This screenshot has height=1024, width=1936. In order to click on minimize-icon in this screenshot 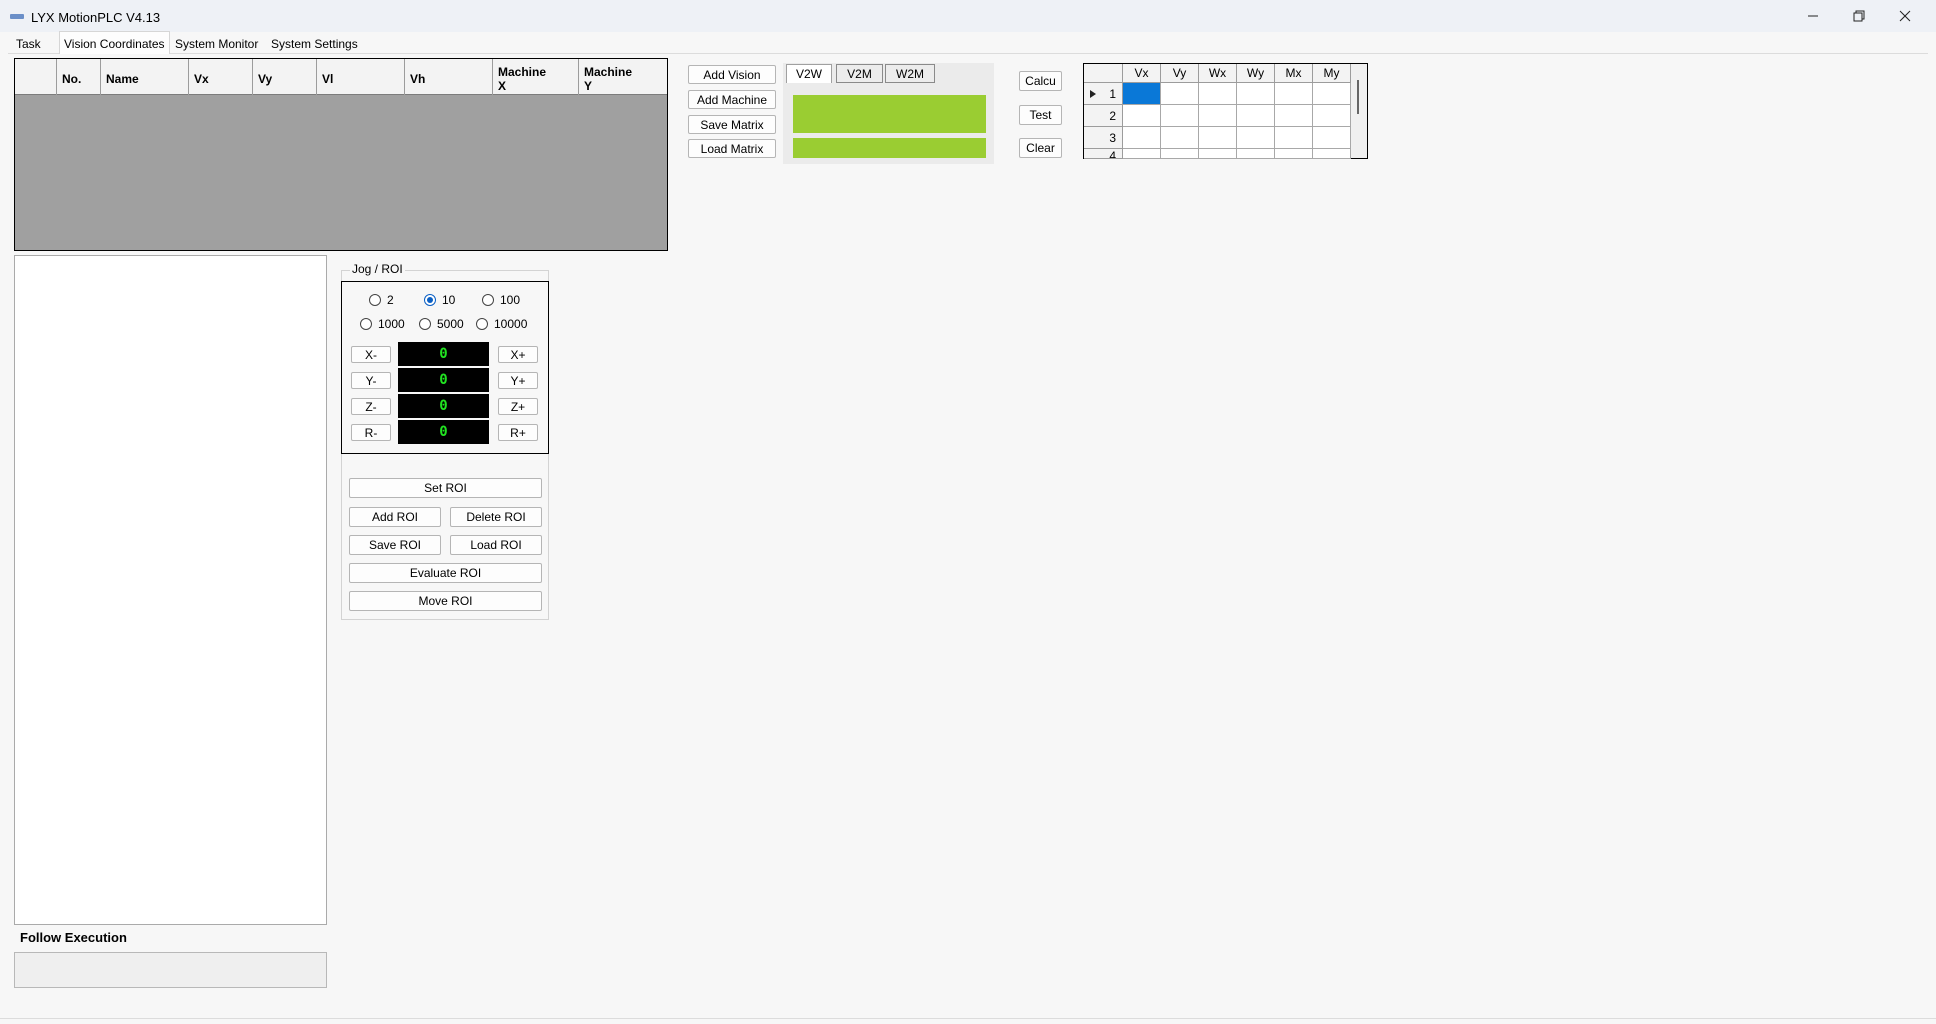, I will do `click(1813, 16)`.